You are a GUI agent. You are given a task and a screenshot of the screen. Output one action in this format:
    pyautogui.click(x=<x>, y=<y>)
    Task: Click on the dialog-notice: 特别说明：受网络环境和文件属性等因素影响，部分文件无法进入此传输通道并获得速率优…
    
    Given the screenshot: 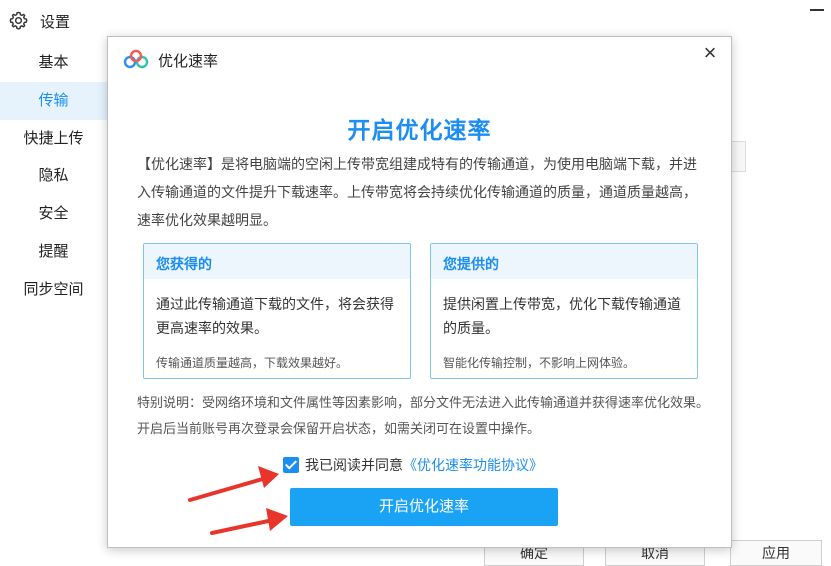 What is the action you would take?
    pyautogui.click(x=423, y=415)
    